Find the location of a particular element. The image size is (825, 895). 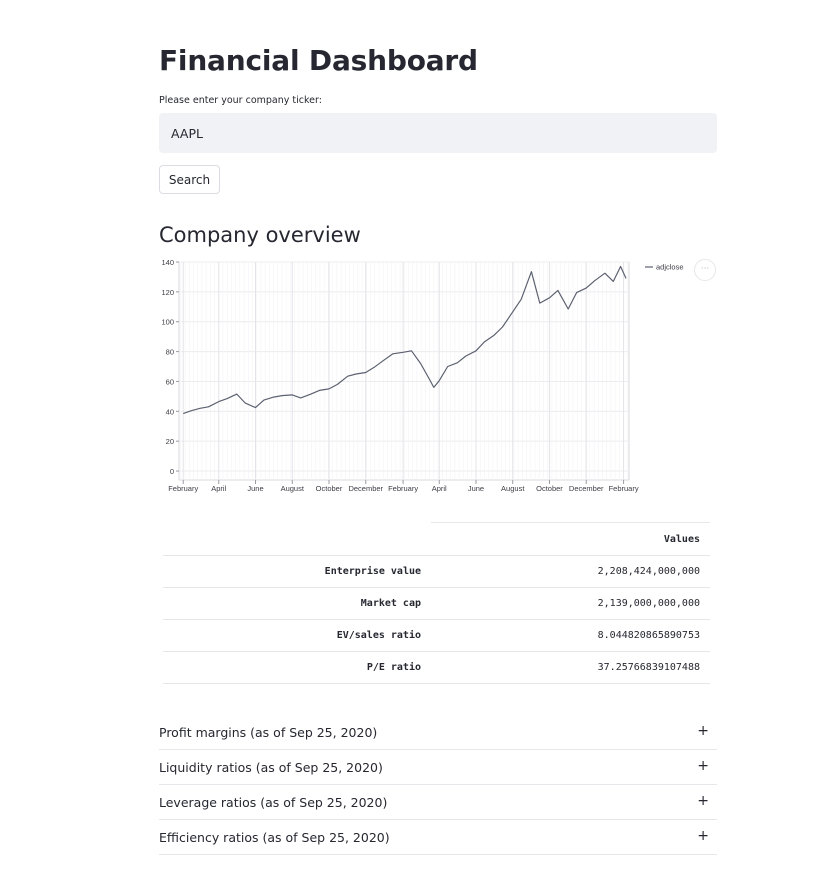

expander-profit-margins: Profit margins (as of Sep 25, 2020) + is located at coordinates (438, 732).